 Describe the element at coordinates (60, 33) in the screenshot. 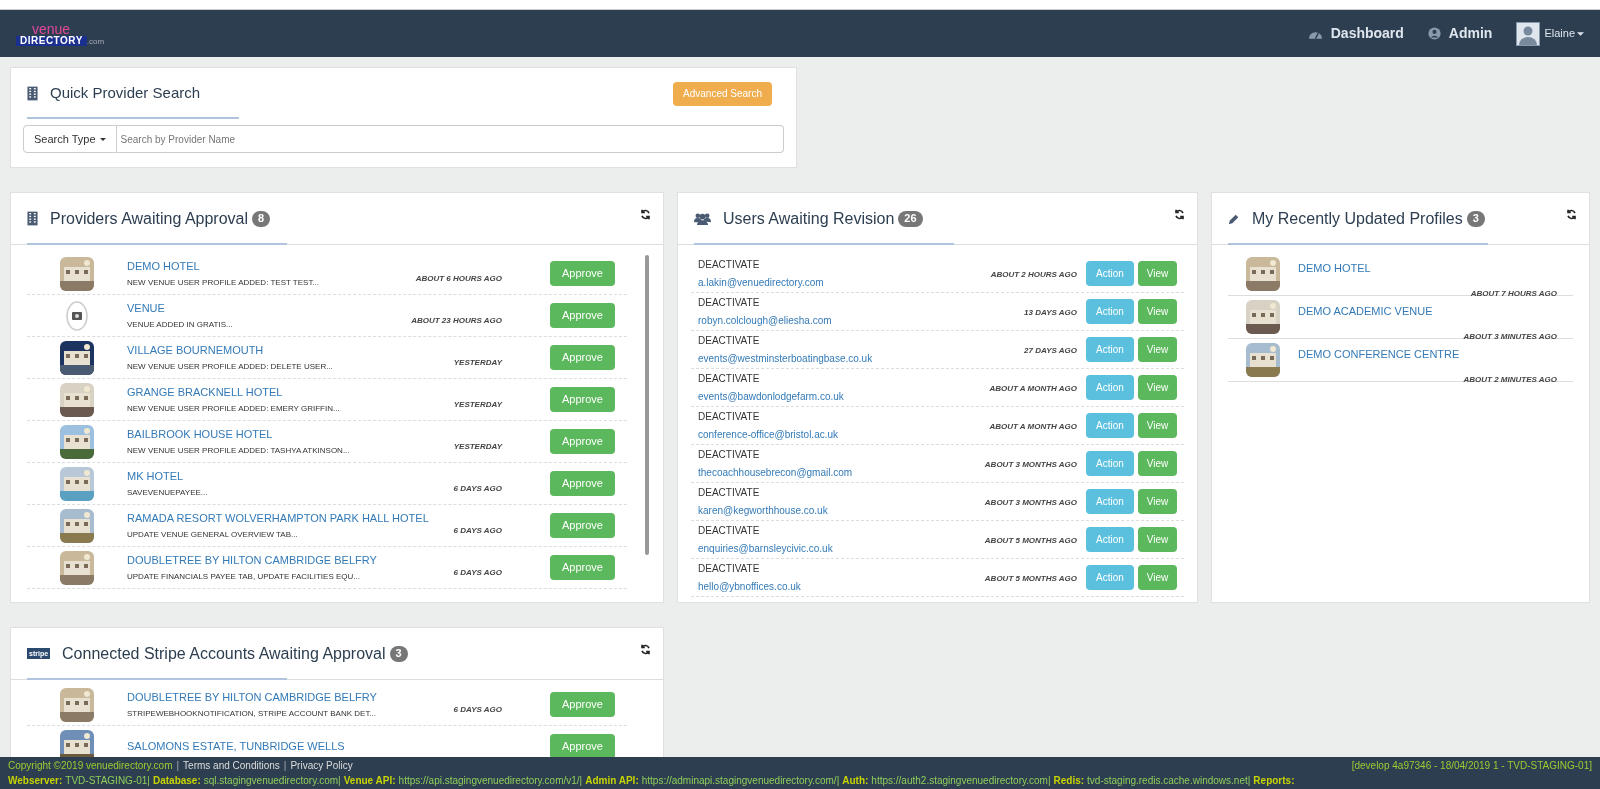

I see `logo: venue DIRECTORY .com` at that location.